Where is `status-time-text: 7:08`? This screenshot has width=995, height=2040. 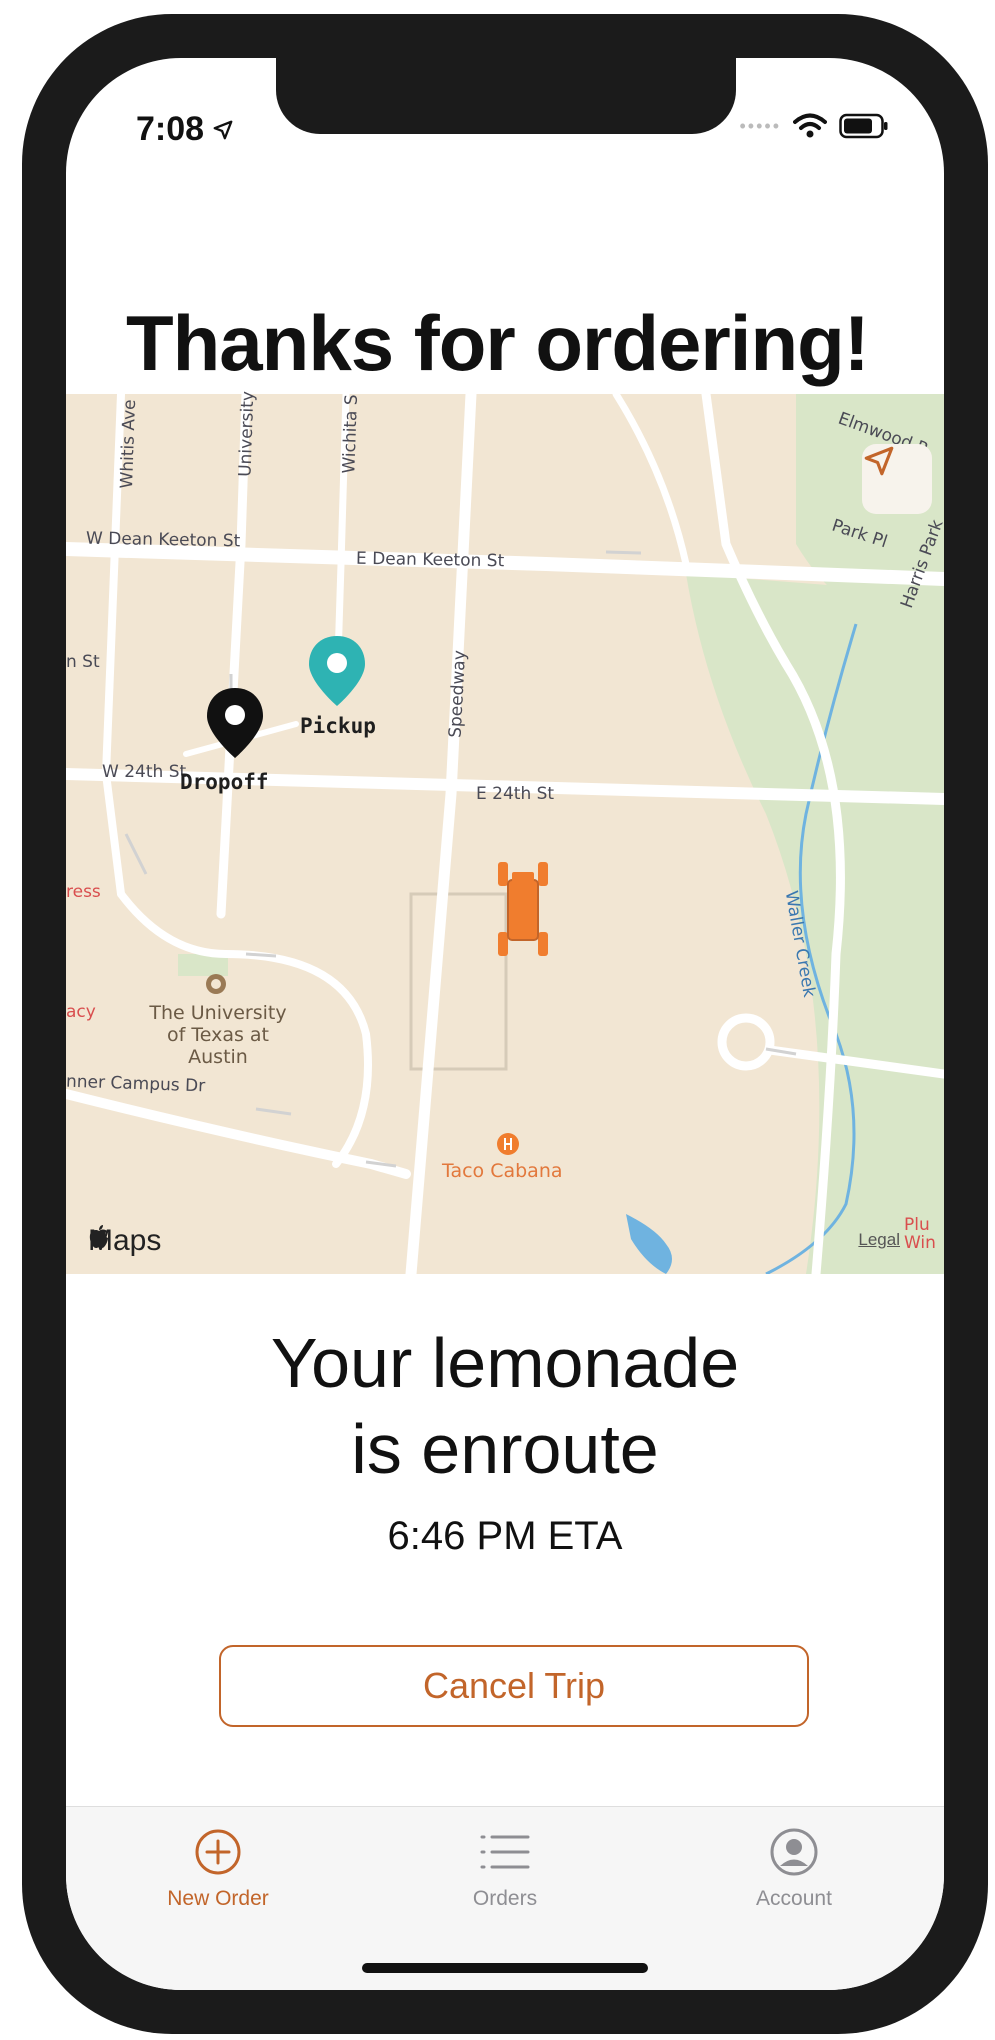
status-time-text: 7:08 is located at coordinates (170, 129).